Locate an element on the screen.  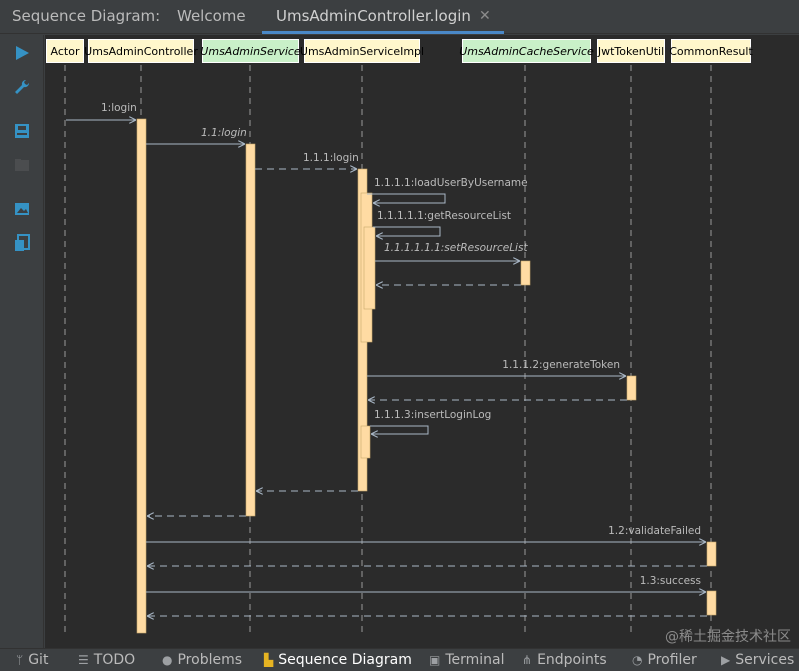
export-icon is located at coordinates (22, 243).